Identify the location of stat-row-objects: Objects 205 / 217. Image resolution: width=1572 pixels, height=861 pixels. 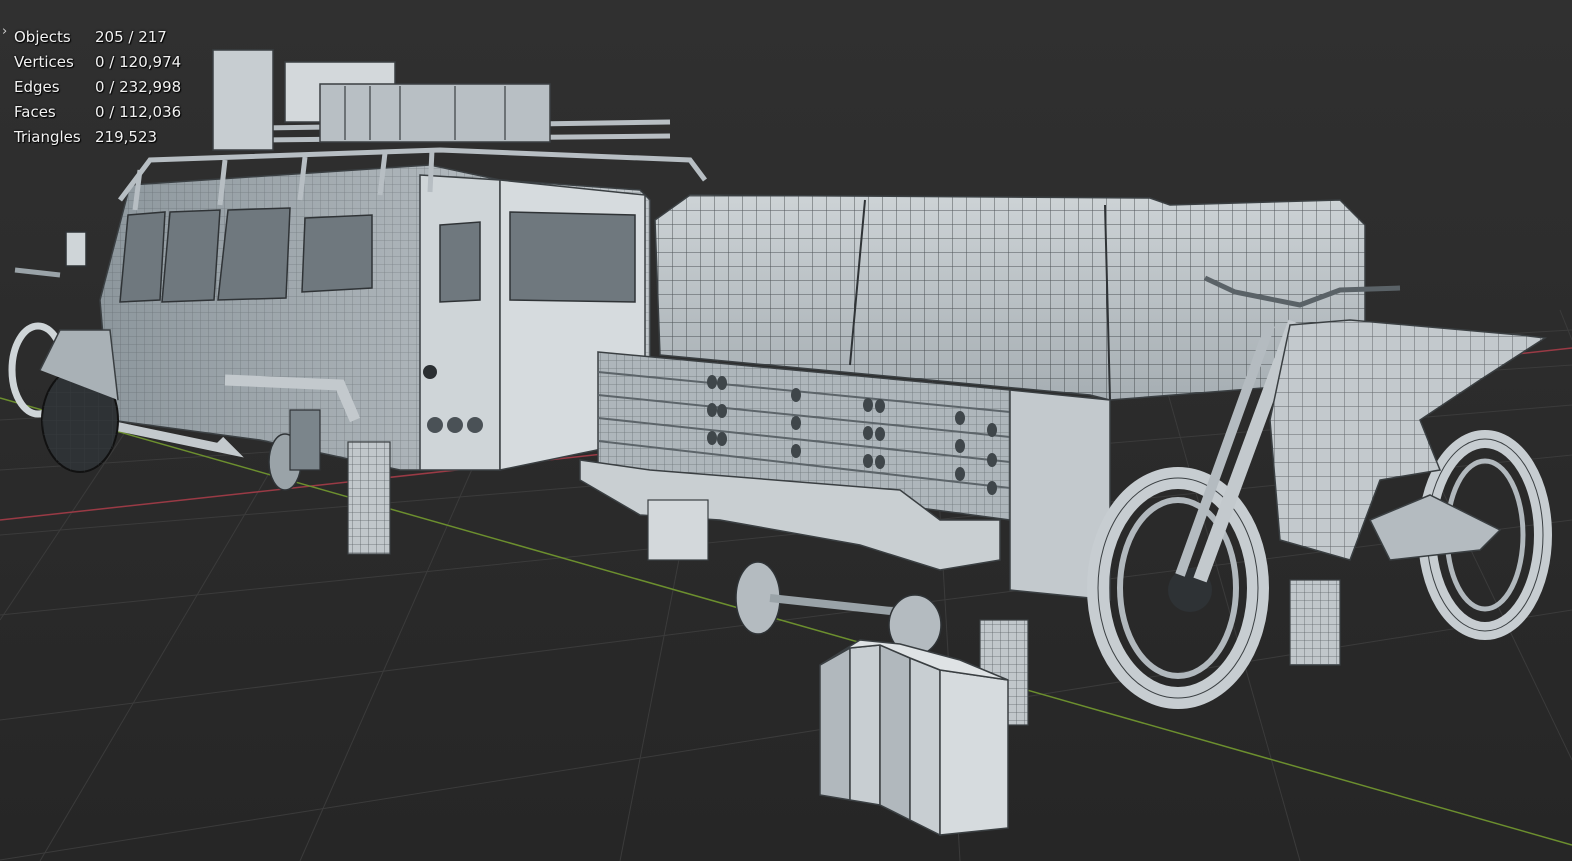
(97, 37).